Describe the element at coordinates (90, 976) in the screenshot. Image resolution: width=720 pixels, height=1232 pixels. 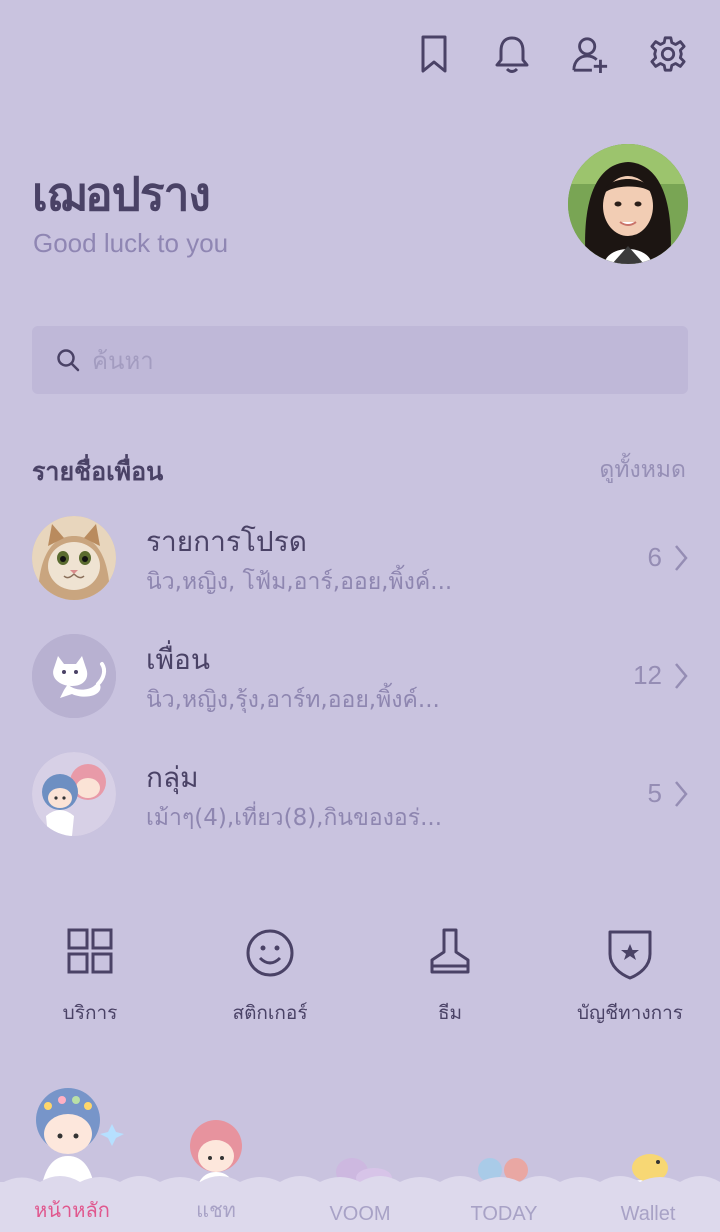
I see `shortcut-services: บริการ` at that location.